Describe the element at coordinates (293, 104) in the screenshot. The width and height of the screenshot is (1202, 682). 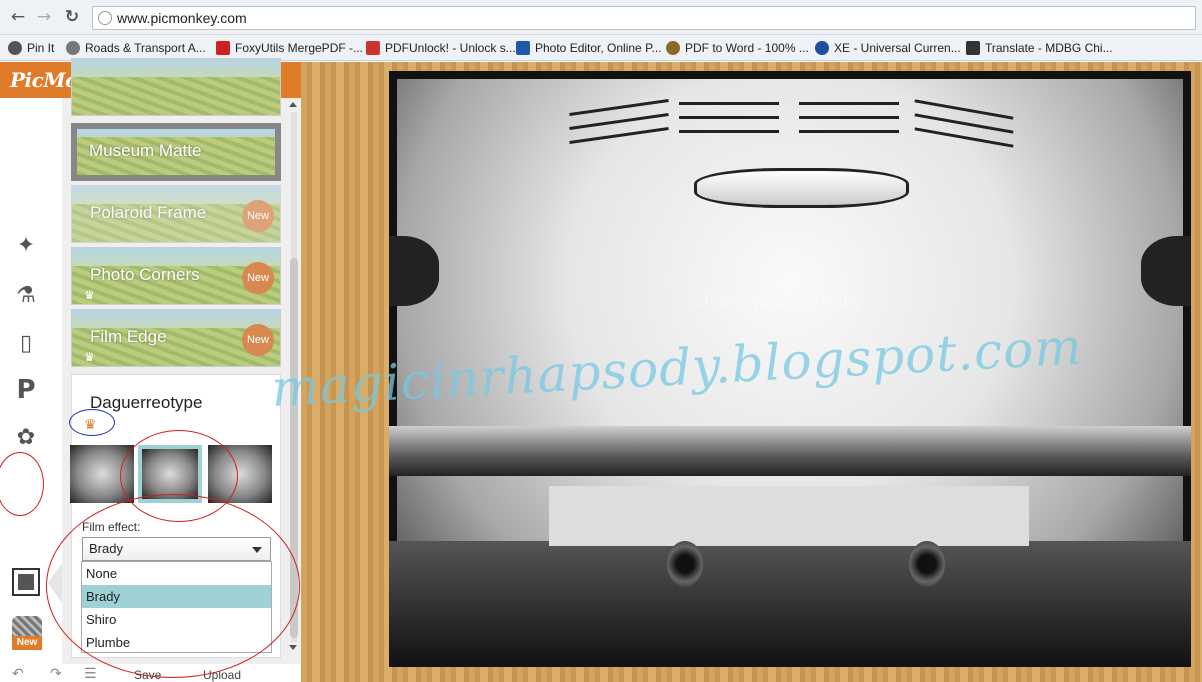
I see `scroll-up-icon` at that location.